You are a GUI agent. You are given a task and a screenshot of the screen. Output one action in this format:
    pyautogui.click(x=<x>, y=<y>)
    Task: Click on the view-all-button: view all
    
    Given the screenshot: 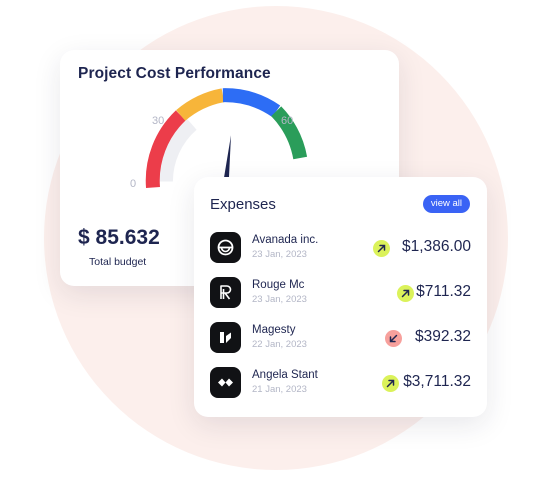 What is the action you would take?
    pyautogui.click(x=446, y=204)
    